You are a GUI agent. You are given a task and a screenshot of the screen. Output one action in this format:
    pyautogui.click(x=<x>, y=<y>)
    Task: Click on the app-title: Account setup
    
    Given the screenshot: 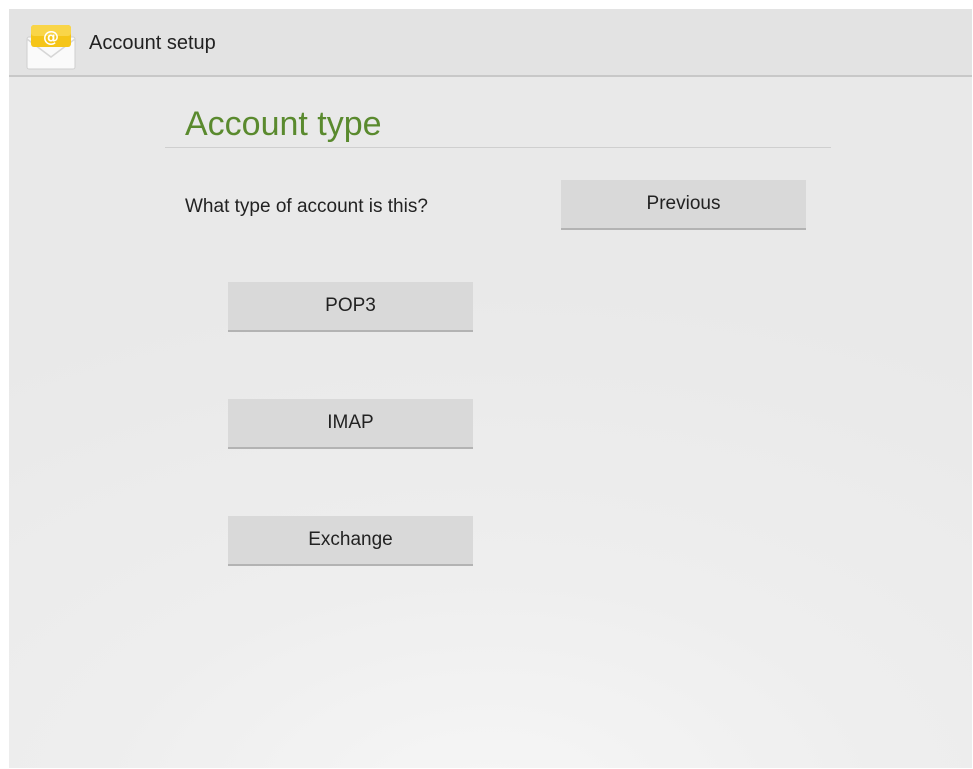 What is the action you would take?
    pyautogui.click(x=152, y=43)
    